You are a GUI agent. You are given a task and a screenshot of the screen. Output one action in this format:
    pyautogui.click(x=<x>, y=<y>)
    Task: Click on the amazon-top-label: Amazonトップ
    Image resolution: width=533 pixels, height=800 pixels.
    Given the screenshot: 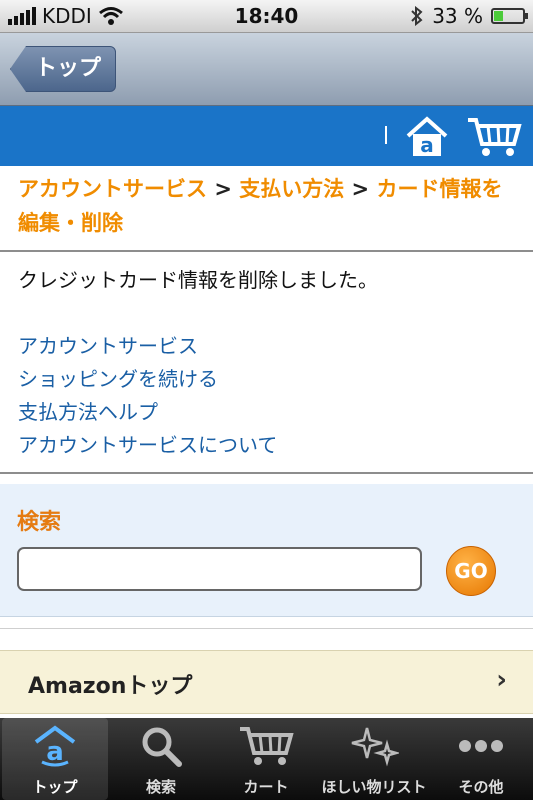 What is the action you would take?
    pyautogui.click(x=110, y=686)
    